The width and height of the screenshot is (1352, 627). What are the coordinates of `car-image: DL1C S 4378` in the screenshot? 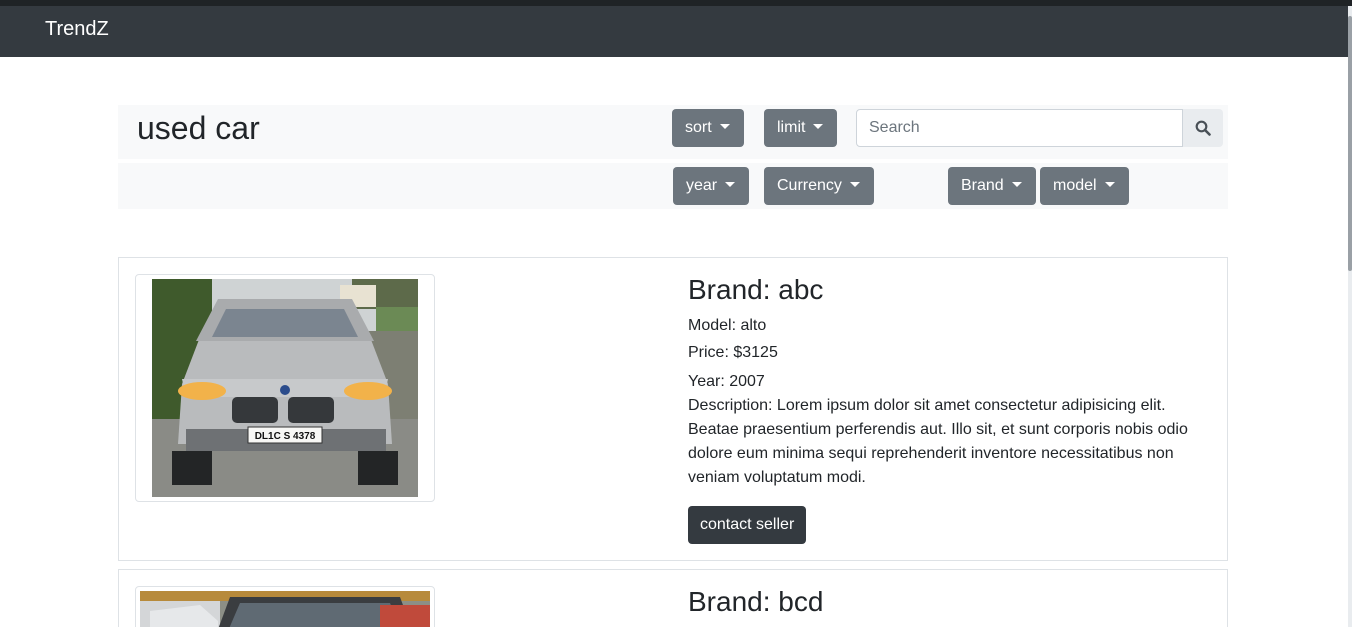 It's located at (285, 388).